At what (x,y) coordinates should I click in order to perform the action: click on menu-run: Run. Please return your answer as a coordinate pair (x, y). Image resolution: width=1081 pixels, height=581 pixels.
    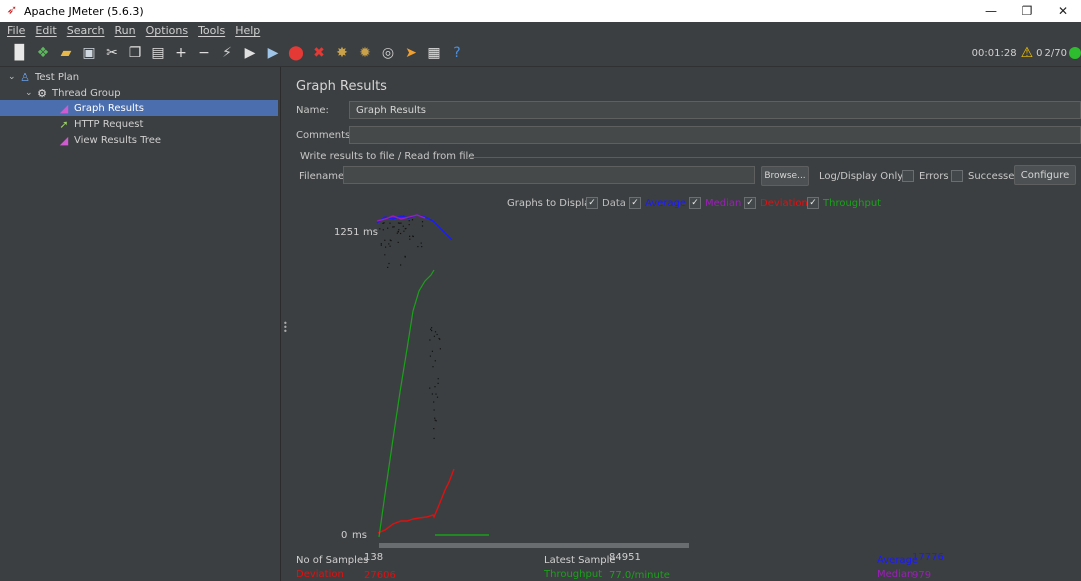
    Looking at the image, I should click on (125, 30).